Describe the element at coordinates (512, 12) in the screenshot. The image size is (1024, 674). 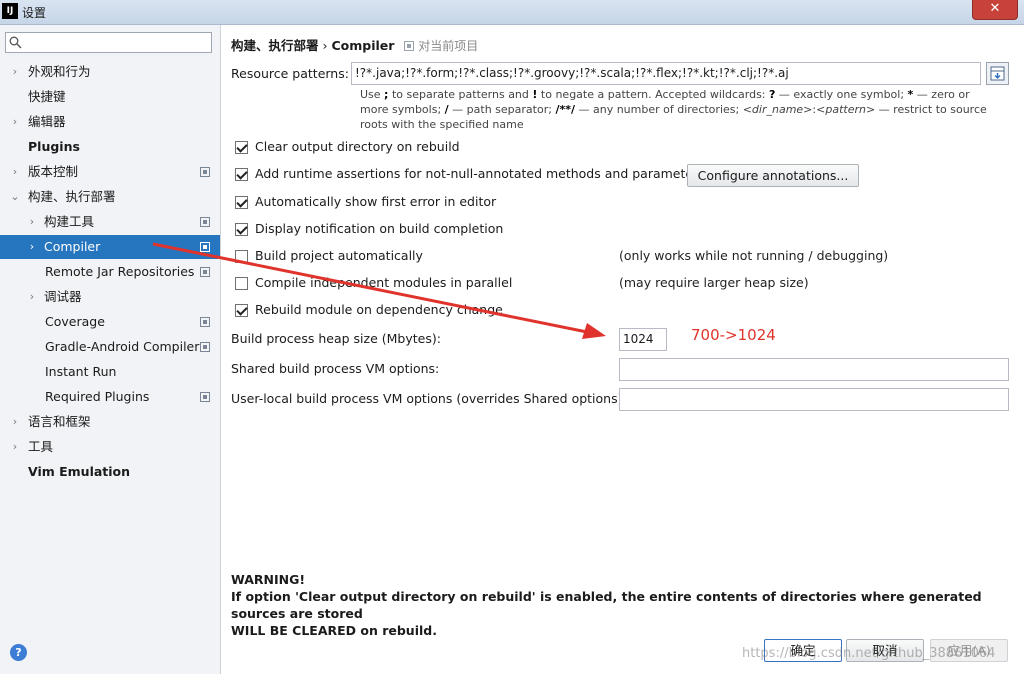
I see `title-bar: IJ 设置 ✕` at that location.